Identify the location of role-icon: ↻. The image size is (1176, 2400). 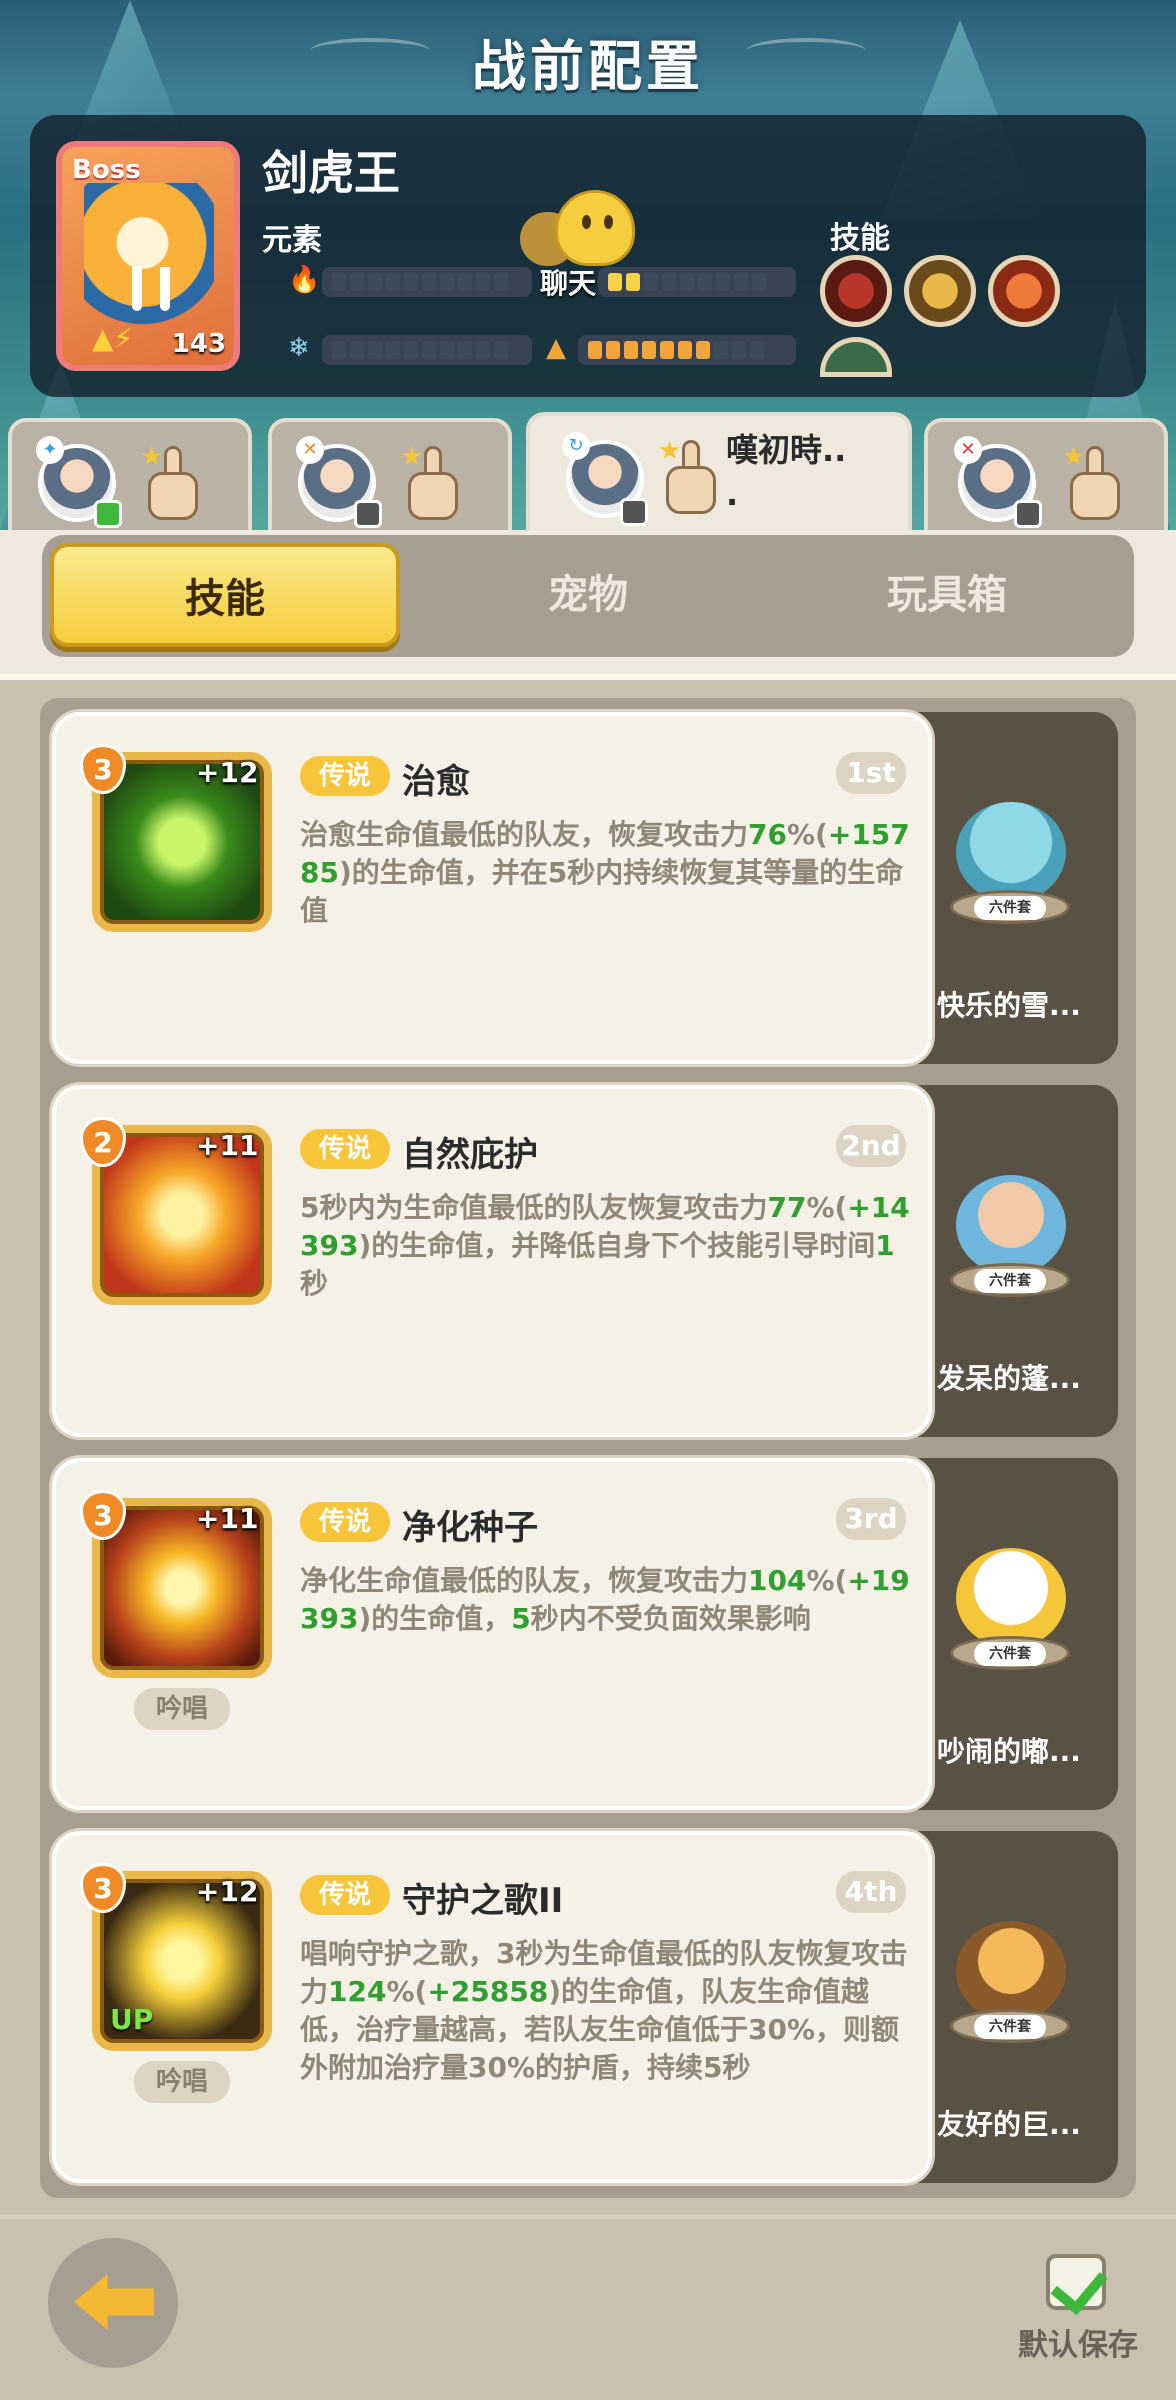
(576, 446).